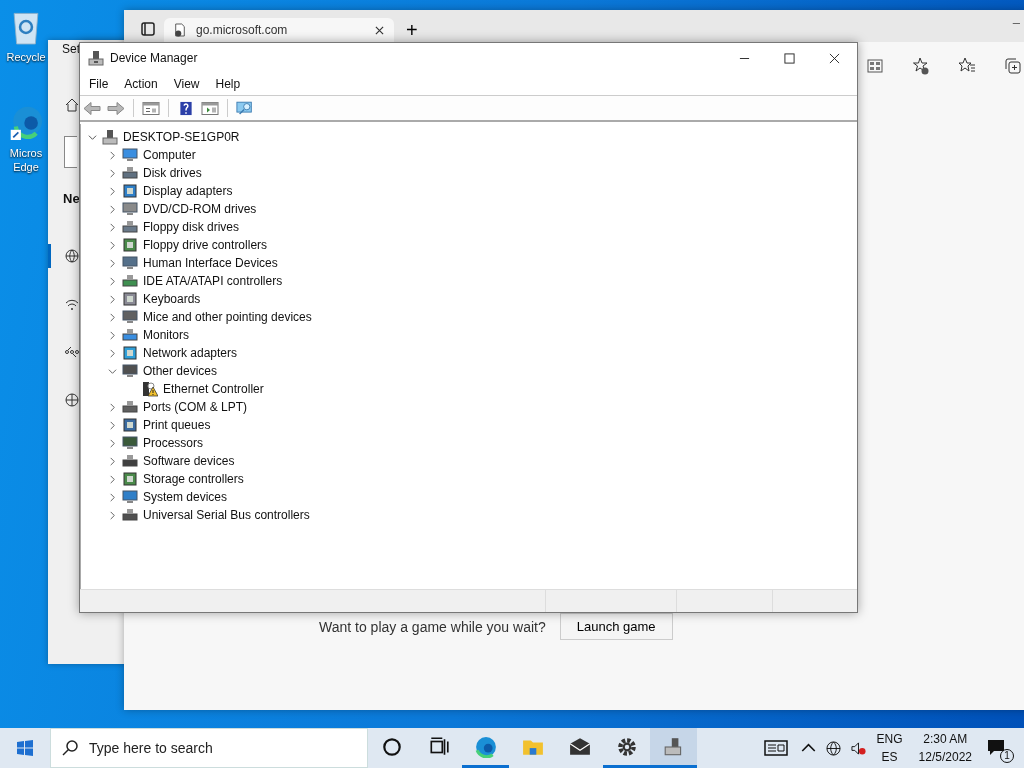 The width and height of the screenshot is (1024, 768). What do you see at coordinates (226, 515) in the screenshot?
I see `tree-item: Universal Serial Bus controllers` at bounding box center [226, 515].